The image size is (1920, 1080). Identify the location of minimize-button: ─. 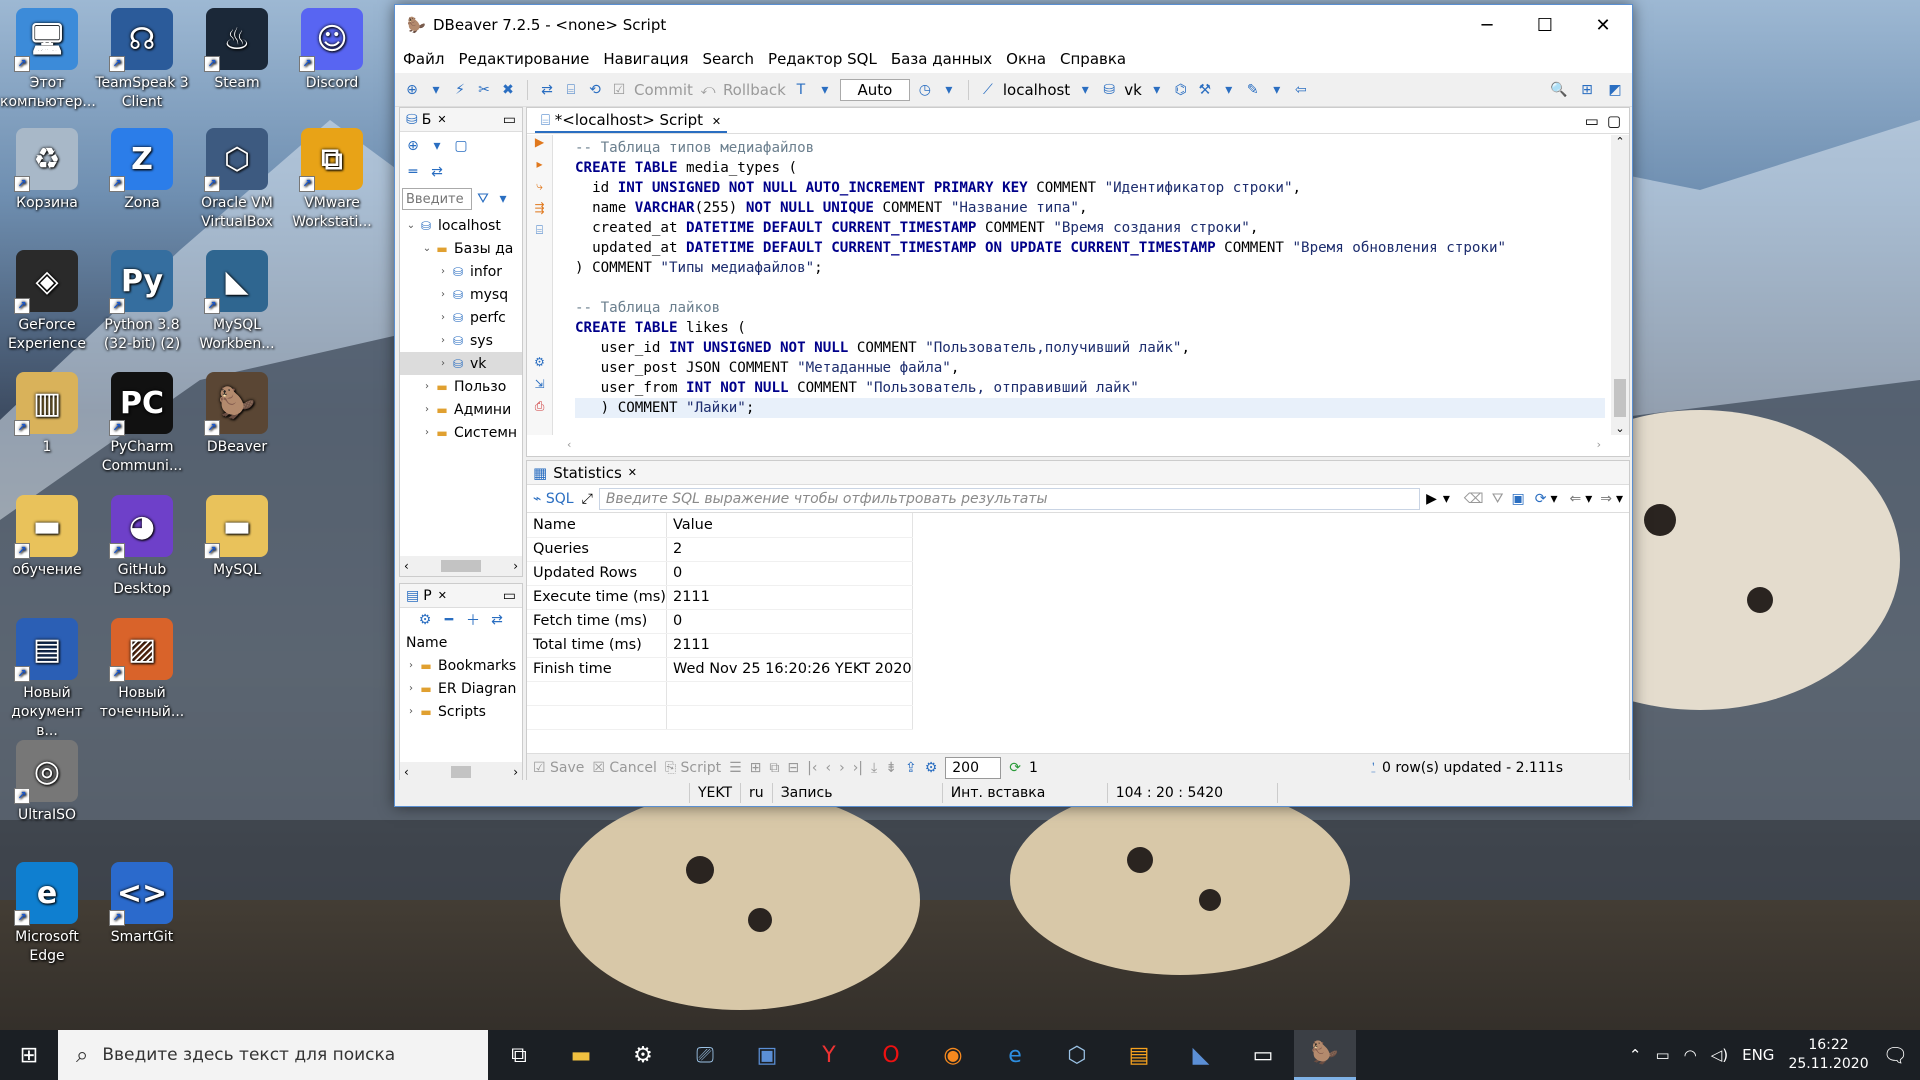
(1487, 25).